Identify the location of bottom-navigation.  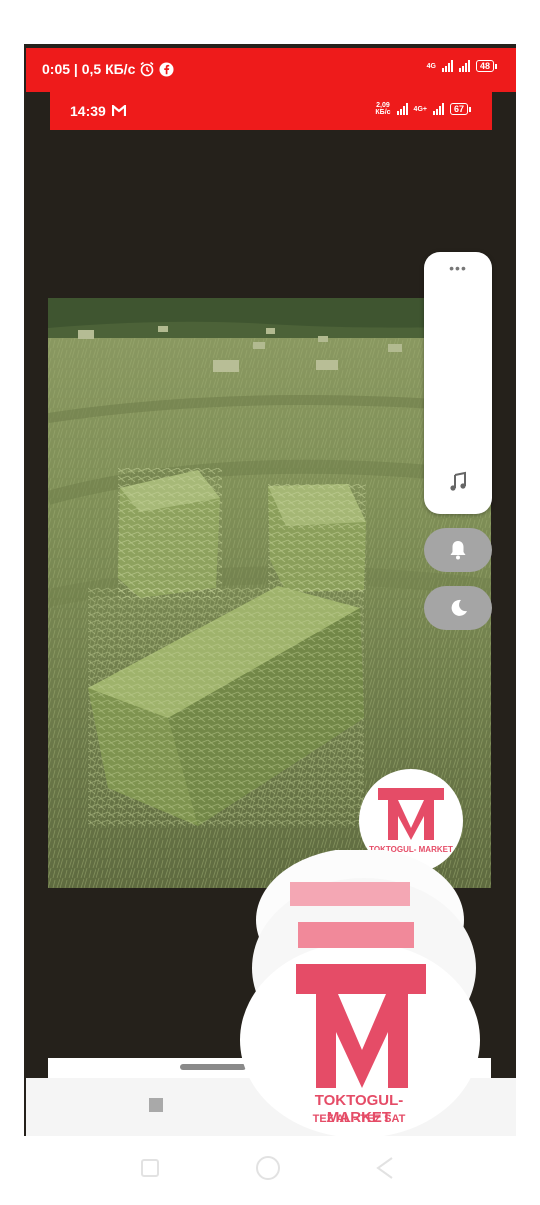
(270, 1170).